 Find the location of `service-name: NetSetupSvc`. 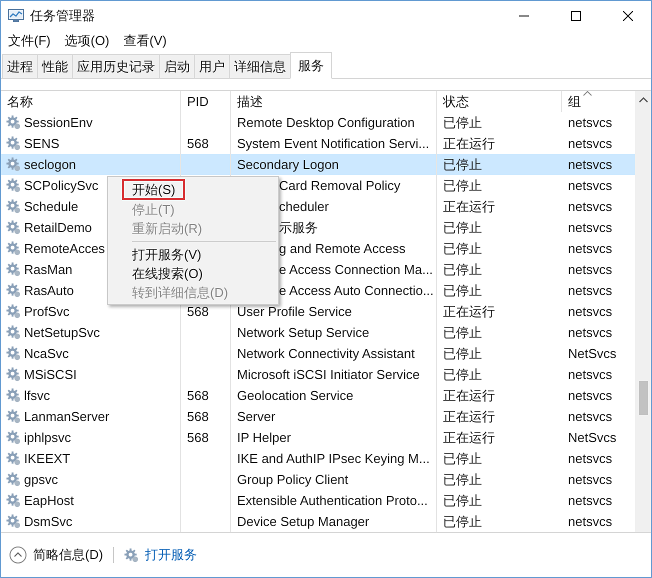

service-name: NetSetupSvc is located at coordinates (62, 332).